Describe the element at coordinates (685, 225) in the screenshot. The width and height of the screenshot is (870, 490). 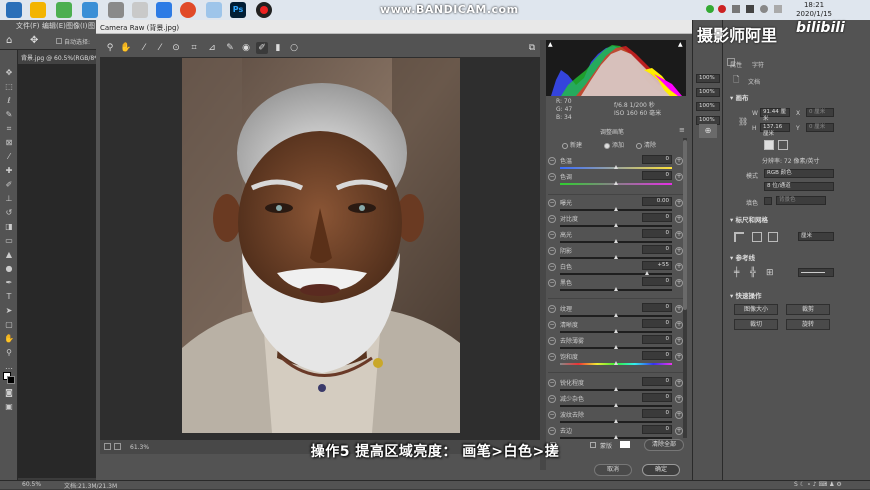
I see `panel-scrollbar-thumb` at that location.